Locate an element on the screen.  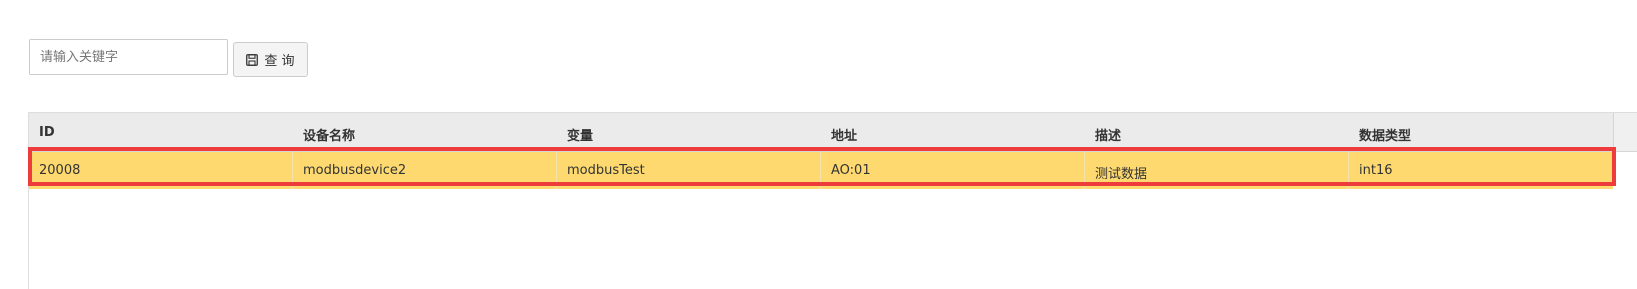
cell-variable: modbusTest is located at coordinates (689, 170).